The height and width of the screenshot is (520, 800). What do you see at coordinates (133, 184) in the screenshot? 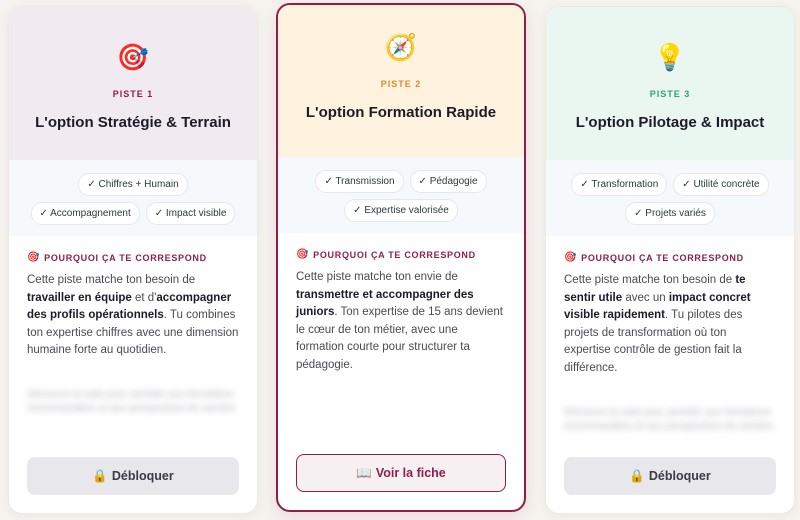
I see `tag: ✓ Chiffres + Humain` at bounding box center [133, 184].